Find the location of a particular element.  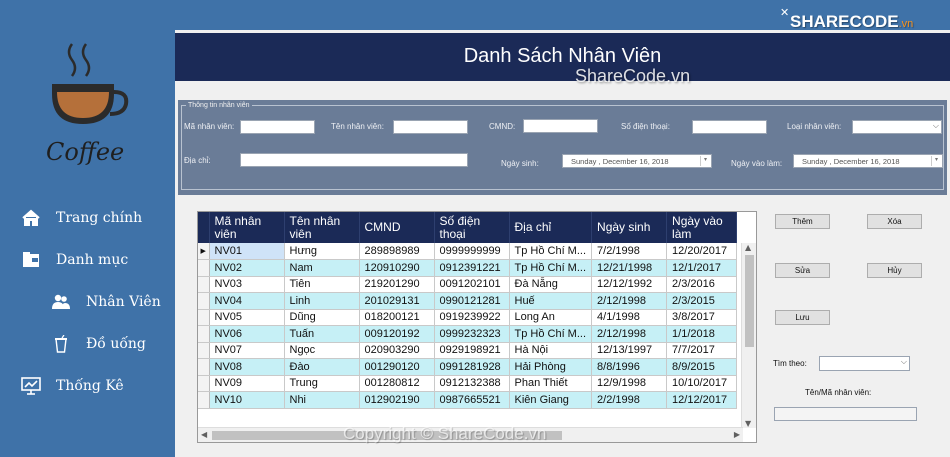

col-header: CMND is located at coordinates (397, 227).